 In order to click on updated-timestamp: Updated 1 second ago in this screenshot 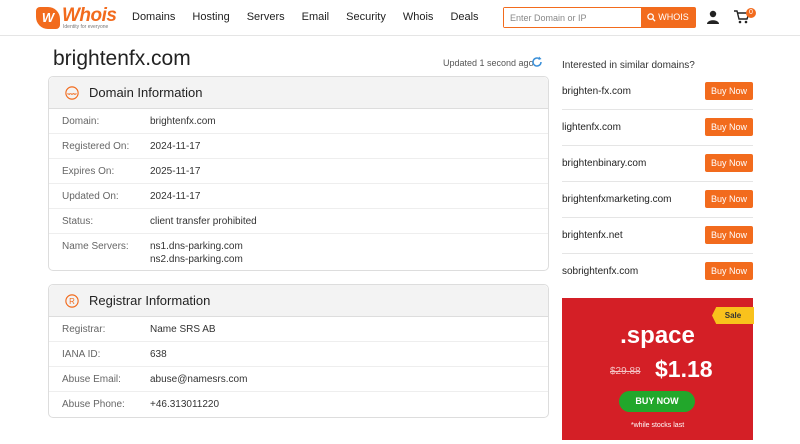, I will do `click(488, 63)`.